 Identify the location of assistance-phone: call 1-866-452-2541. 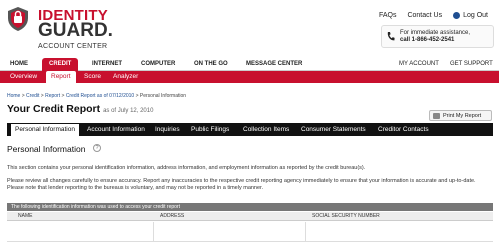
(427, 40).